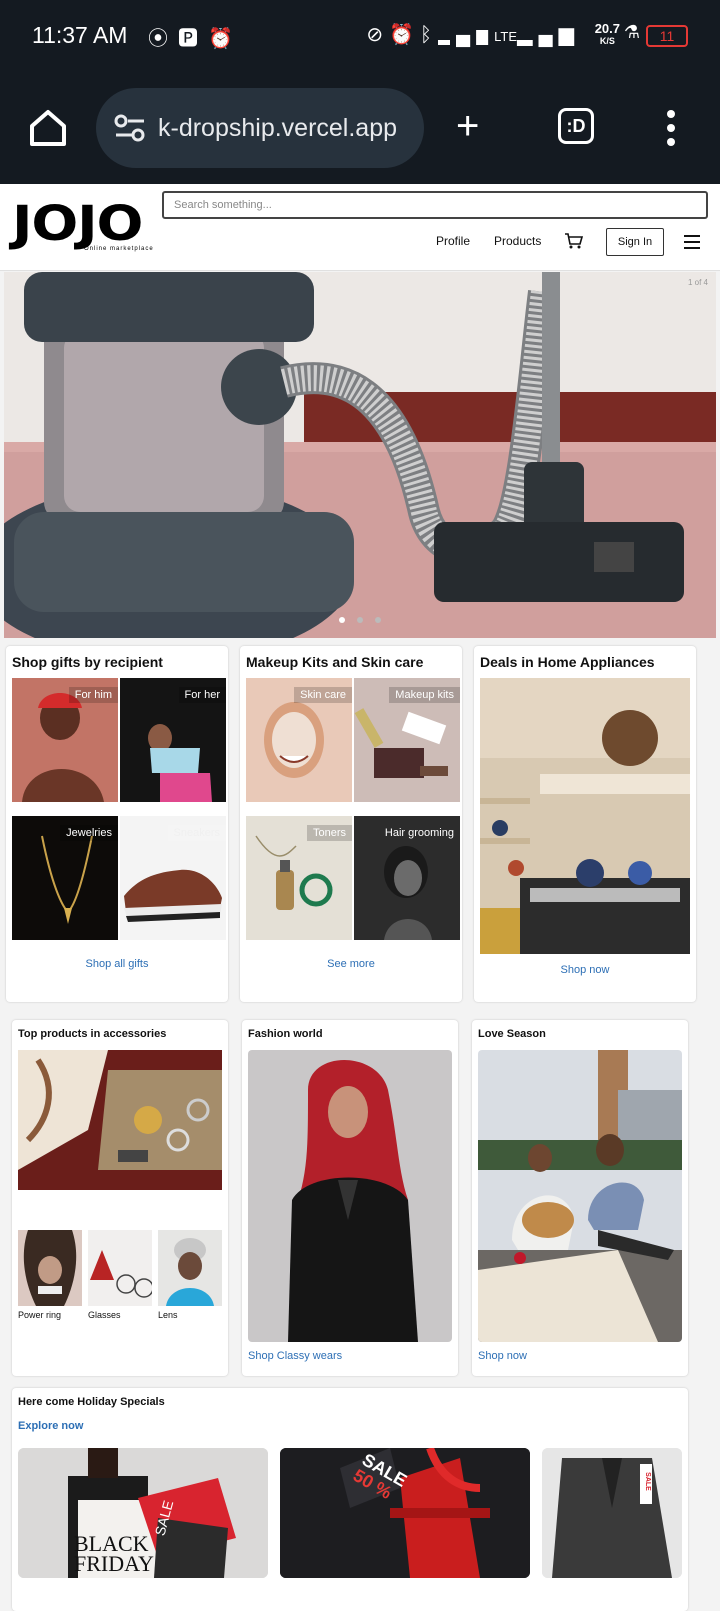 This screenshot has width=720, height=1611. I want to click on network-type: LTE, so click(506, 36).